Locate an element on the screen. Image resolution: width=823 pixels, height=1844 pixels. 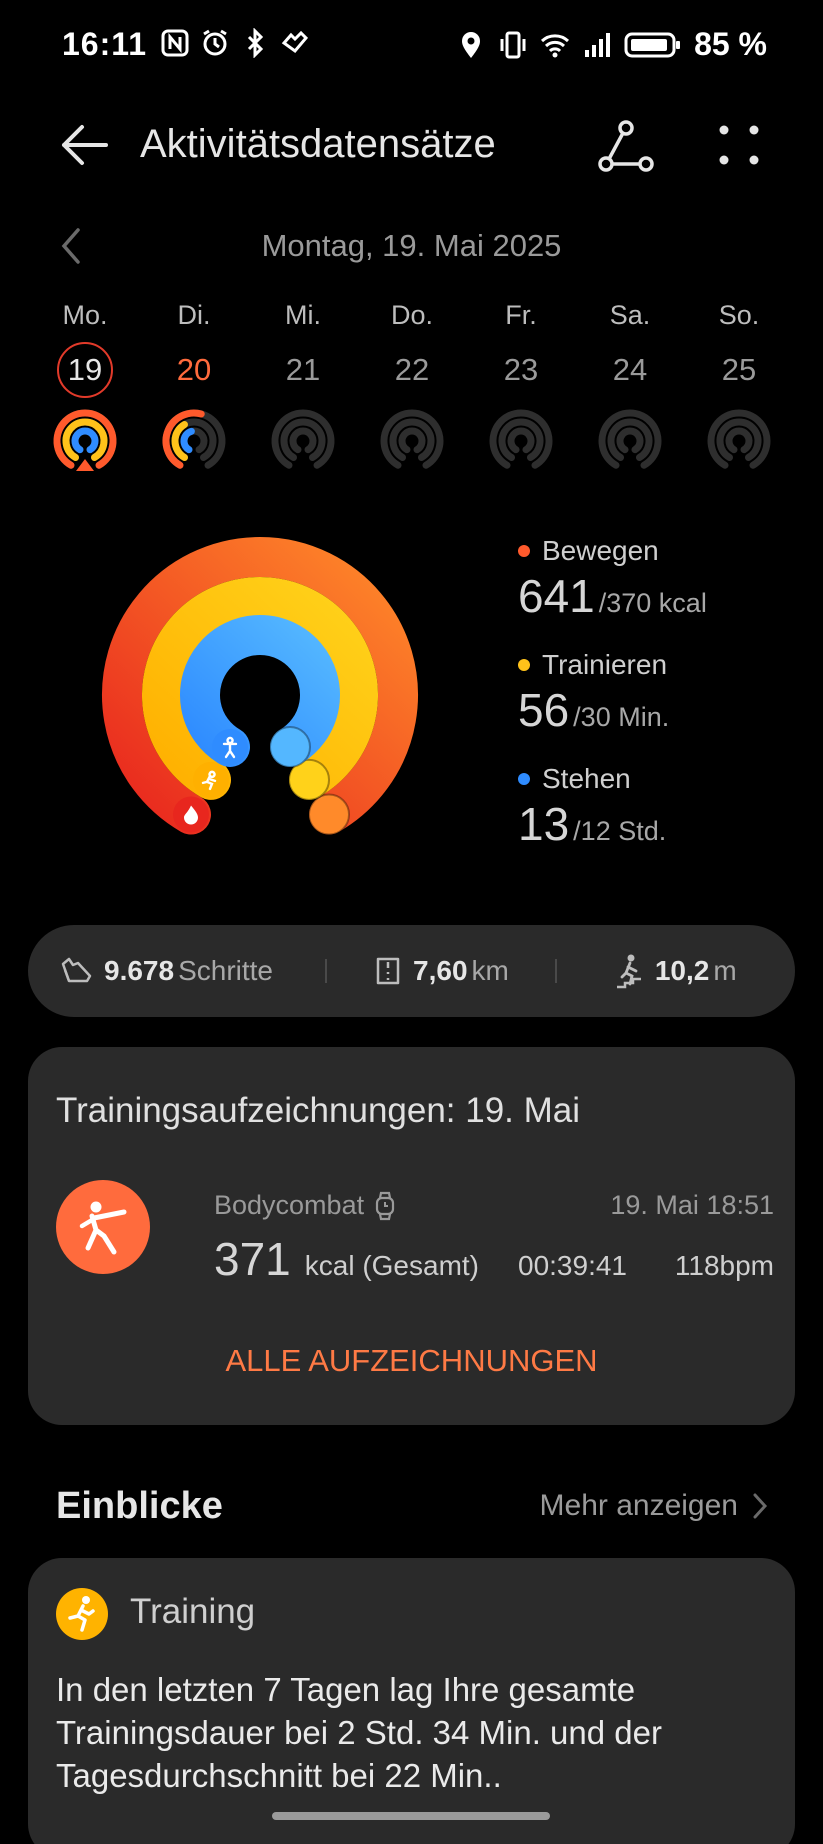
day-name: Do. is located at coordinates (412, 315).